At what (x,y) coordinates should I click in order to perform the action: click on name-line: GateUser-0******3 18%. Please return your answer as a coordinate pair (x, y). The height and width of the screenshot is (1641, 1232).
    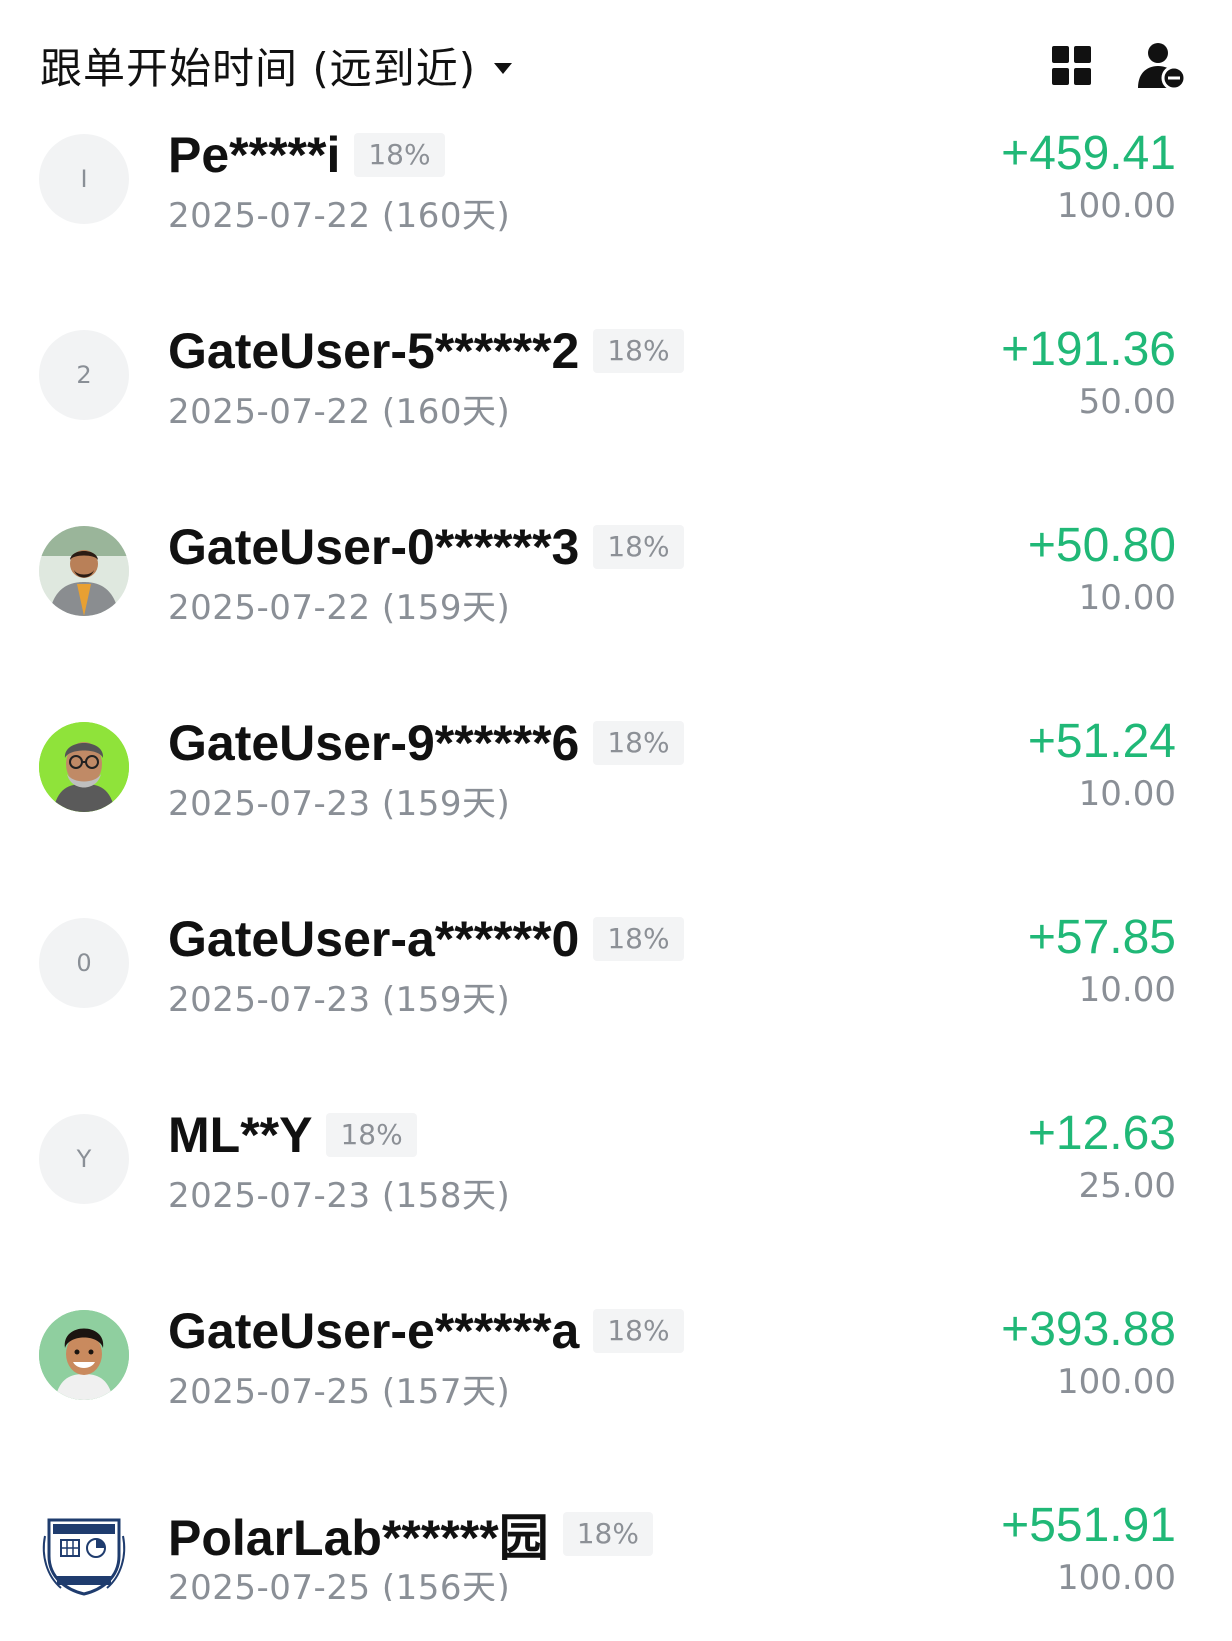
    Looking at the image, I should click on (426, 547).